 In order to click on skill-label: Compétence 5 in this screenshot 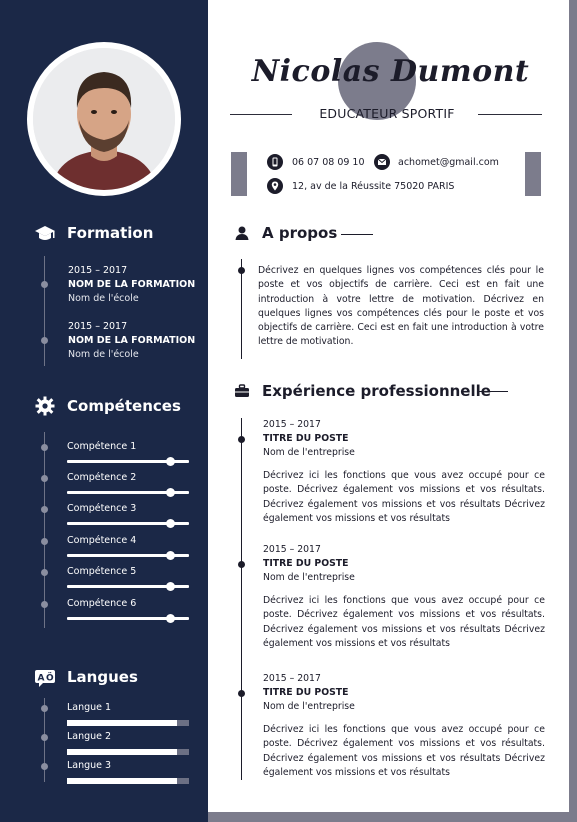, I will do `click(102, 571)`.